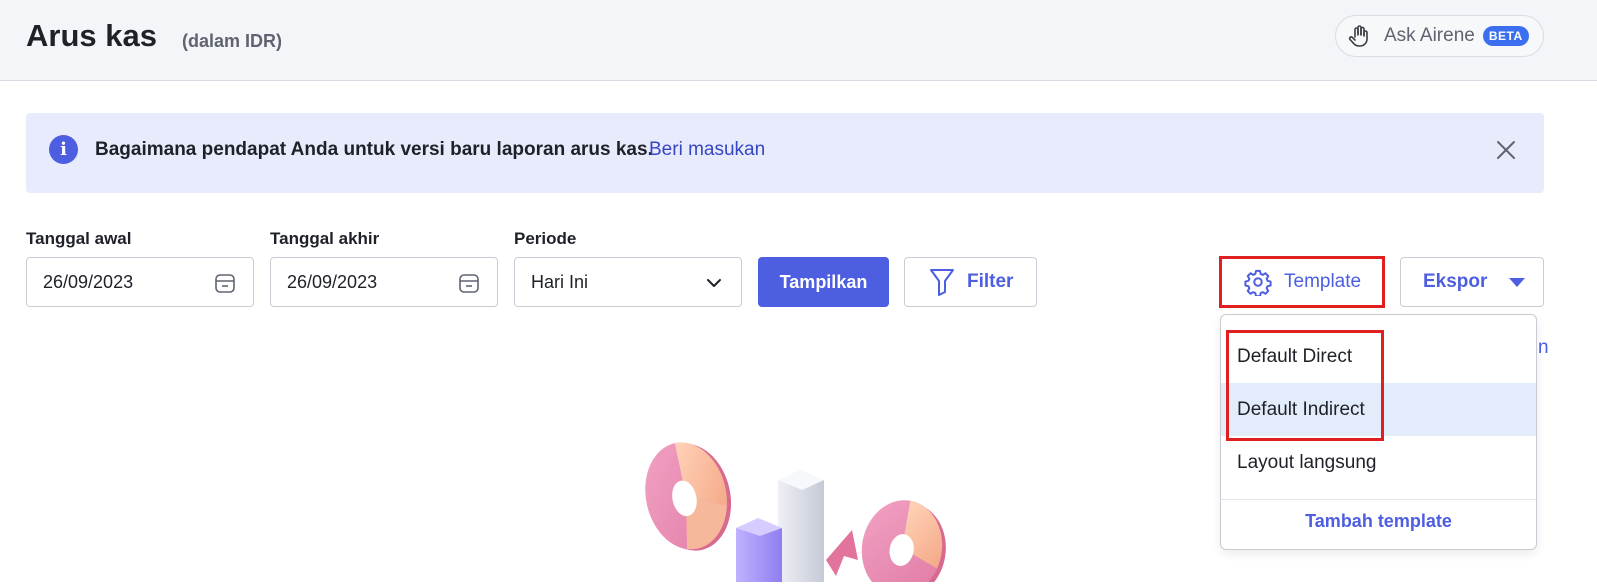  What do you see at coordinates (795, 508) in the screenshot?
I see `empty-state-illustration` at bounding box center [795, 508].